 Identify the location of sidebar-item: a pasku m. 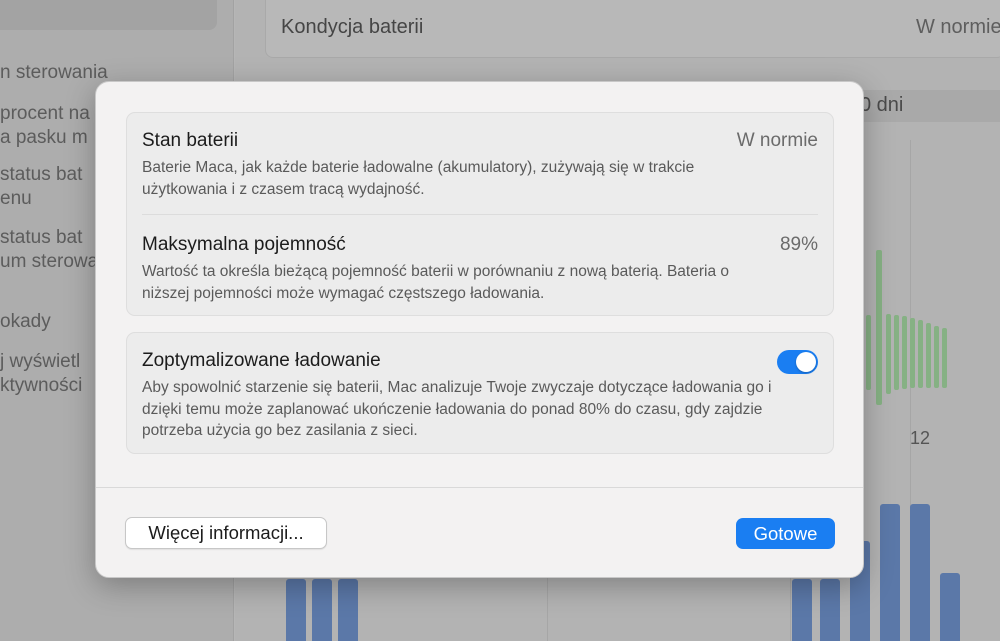
(44, 137).